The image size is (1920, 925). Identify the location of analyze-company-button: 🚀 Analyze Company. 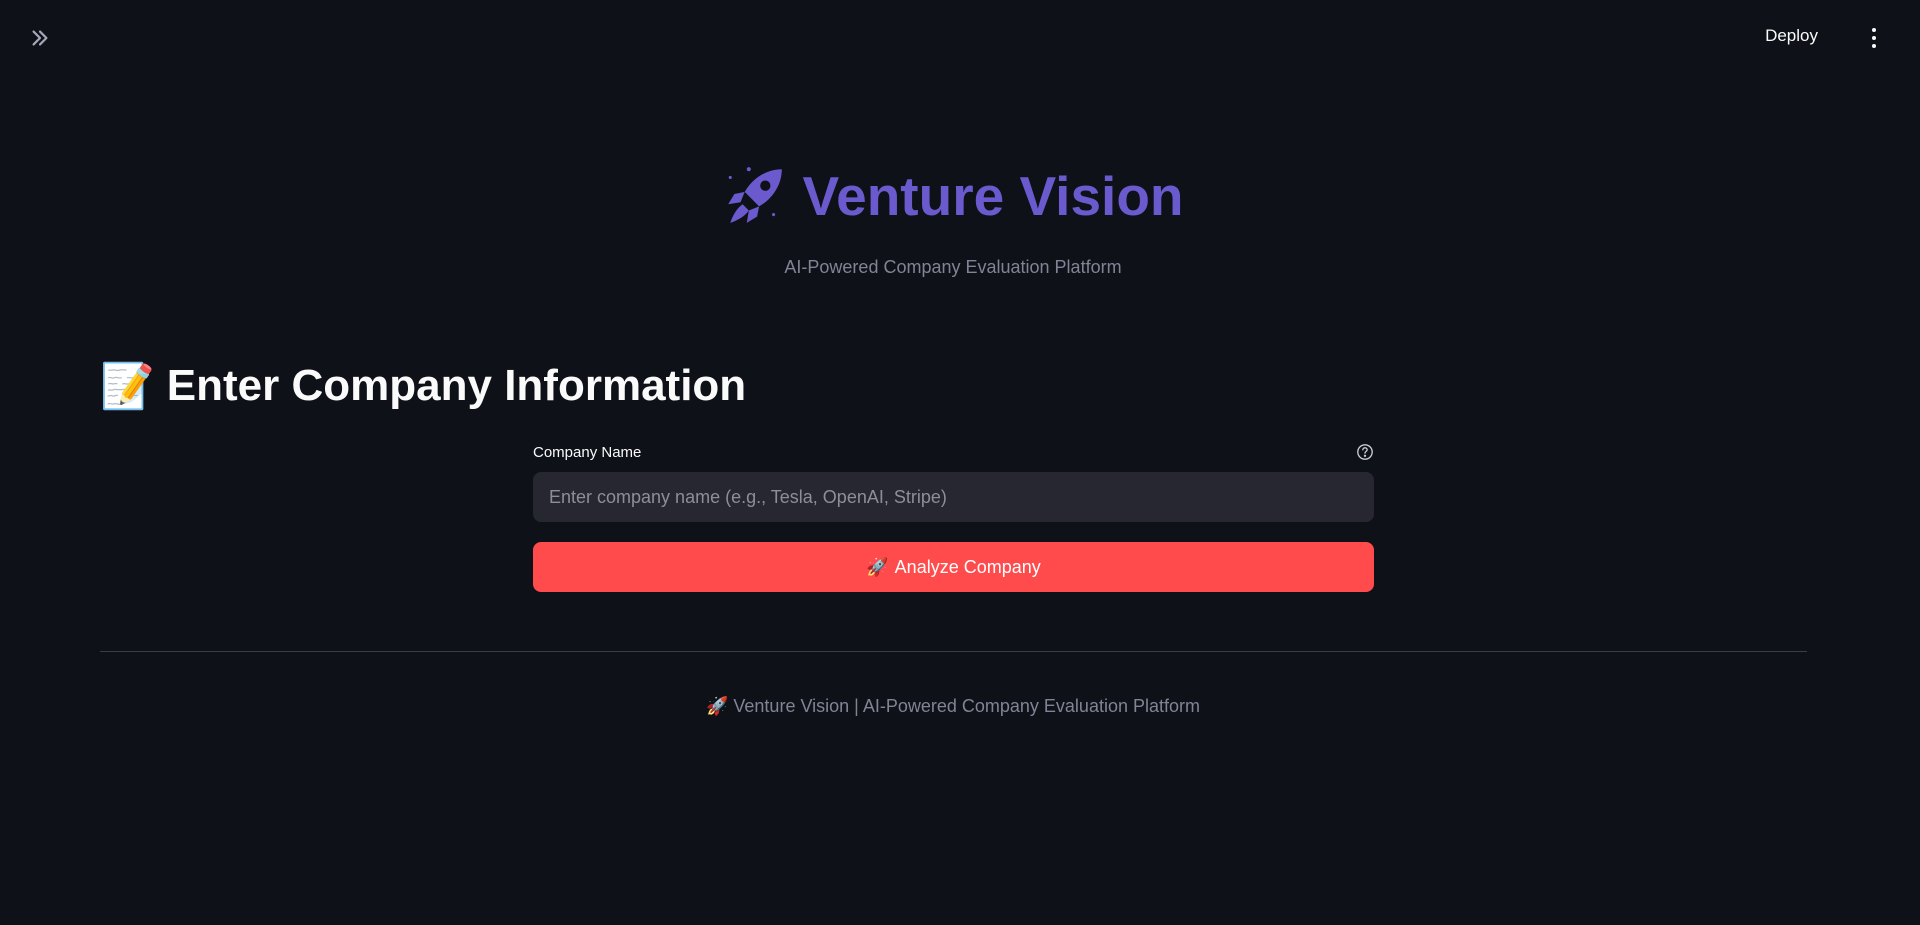
(953, 567).